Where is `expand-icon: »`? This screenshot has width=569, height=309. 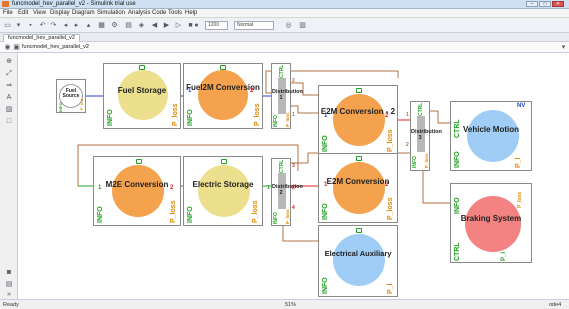
expand-icon: » is located at coordinates (9, 295).